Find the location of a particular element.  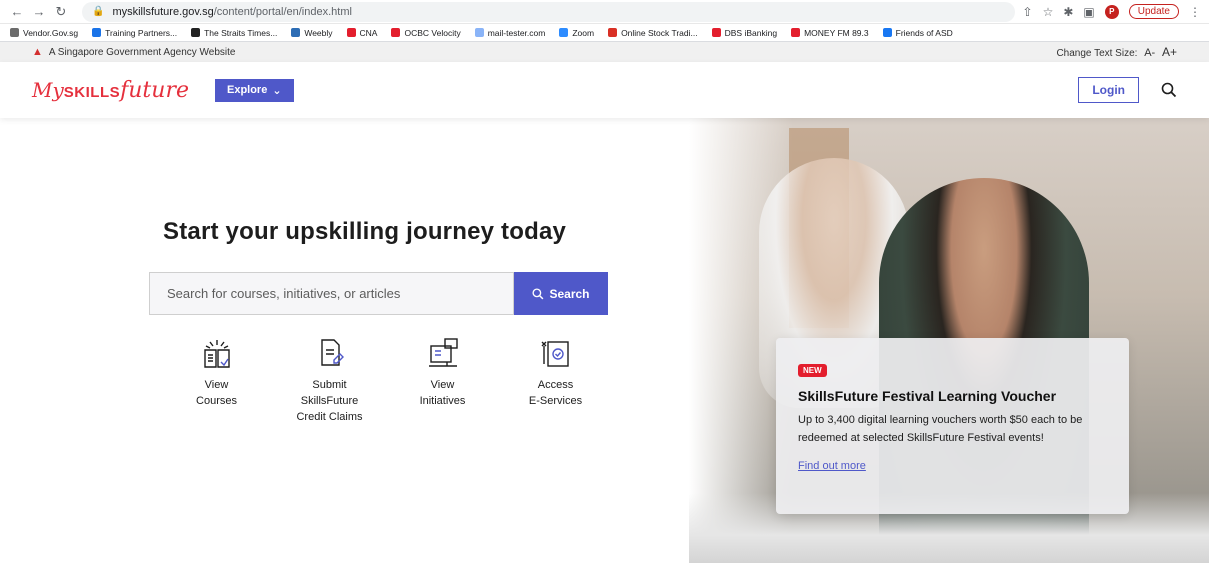

url-path: /content/portal/en/index.html is located at coordinates (282, 11).